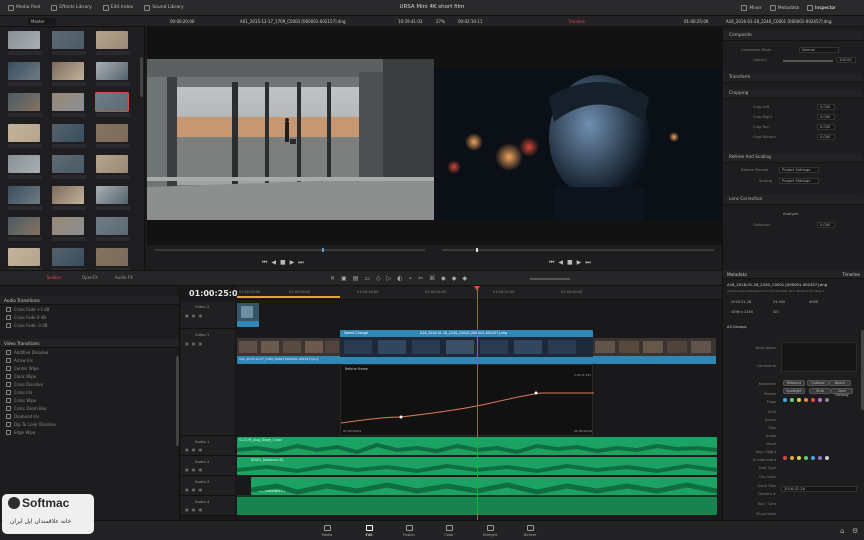 Image resolution: width=864 pixels, height=540 pixels. What do you see at coordinates (808, 61) in the screenshot?
I see `opacity-slider` at bounding box center [808, 61].